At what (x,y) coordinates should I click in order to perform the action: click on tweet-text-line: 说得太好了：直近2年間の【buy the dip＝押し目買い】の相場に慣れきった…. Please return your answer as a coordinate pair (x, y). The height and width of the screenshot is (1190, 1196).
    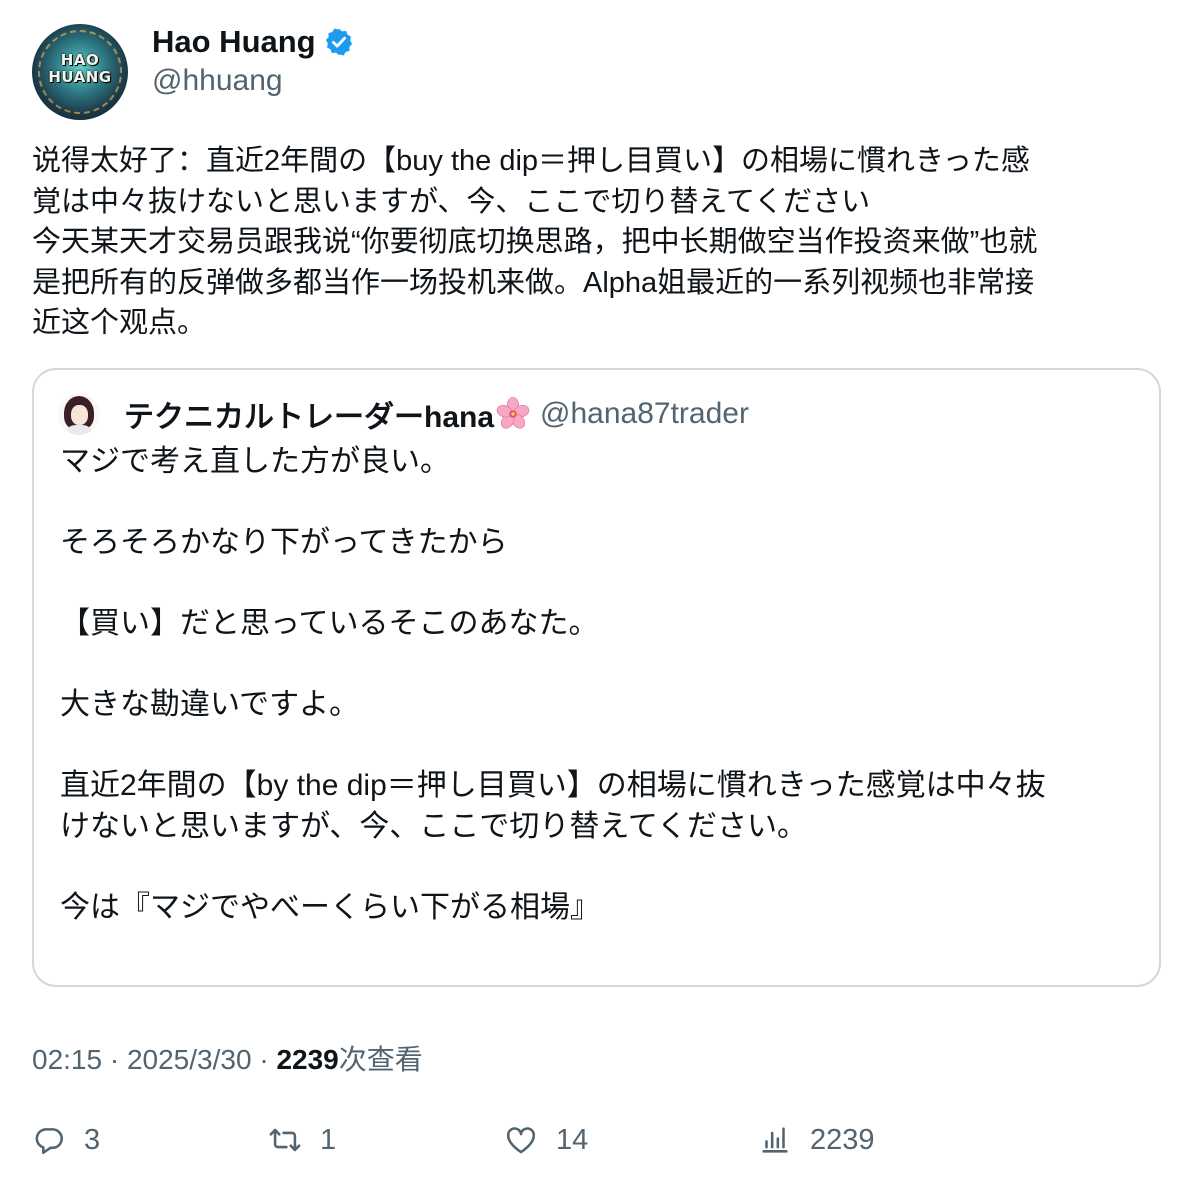
    Looking at the image, I should click on (531, 161).